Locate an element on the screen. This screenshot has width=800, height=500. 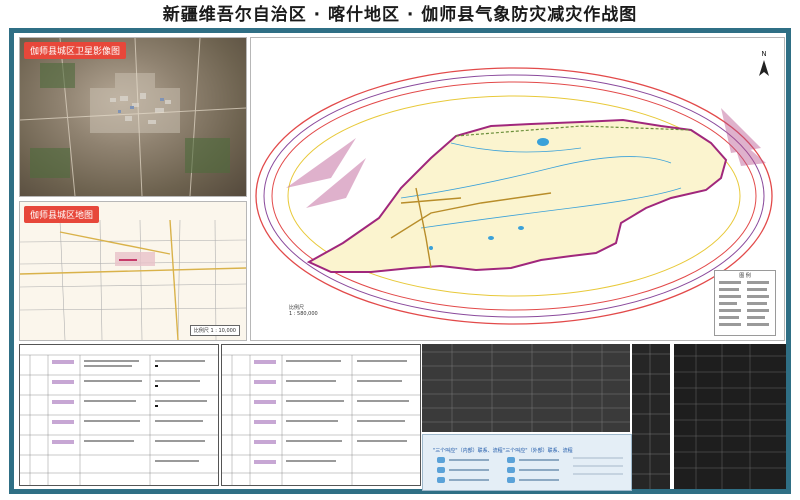
data-table-dark-c is located at coordinates (730, 416).